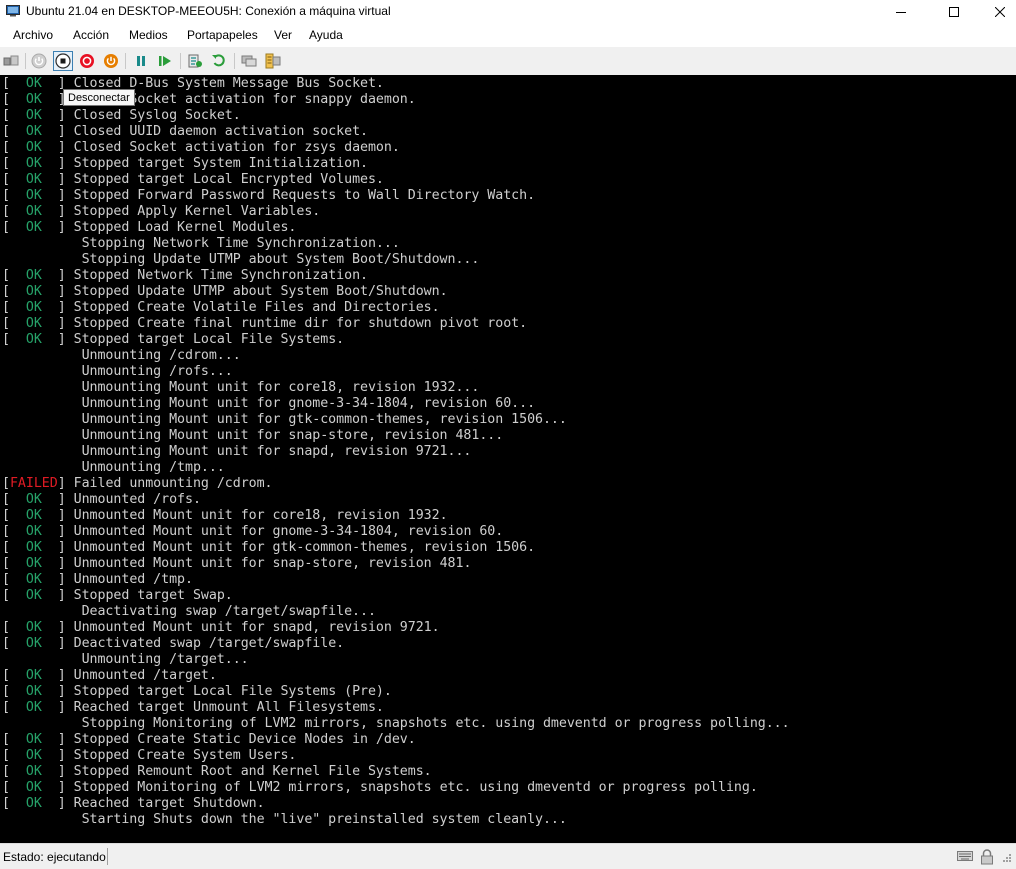 The height and width of the screenshot is (869, 1016). I want to click on turn-off-button, so click(63, 61).